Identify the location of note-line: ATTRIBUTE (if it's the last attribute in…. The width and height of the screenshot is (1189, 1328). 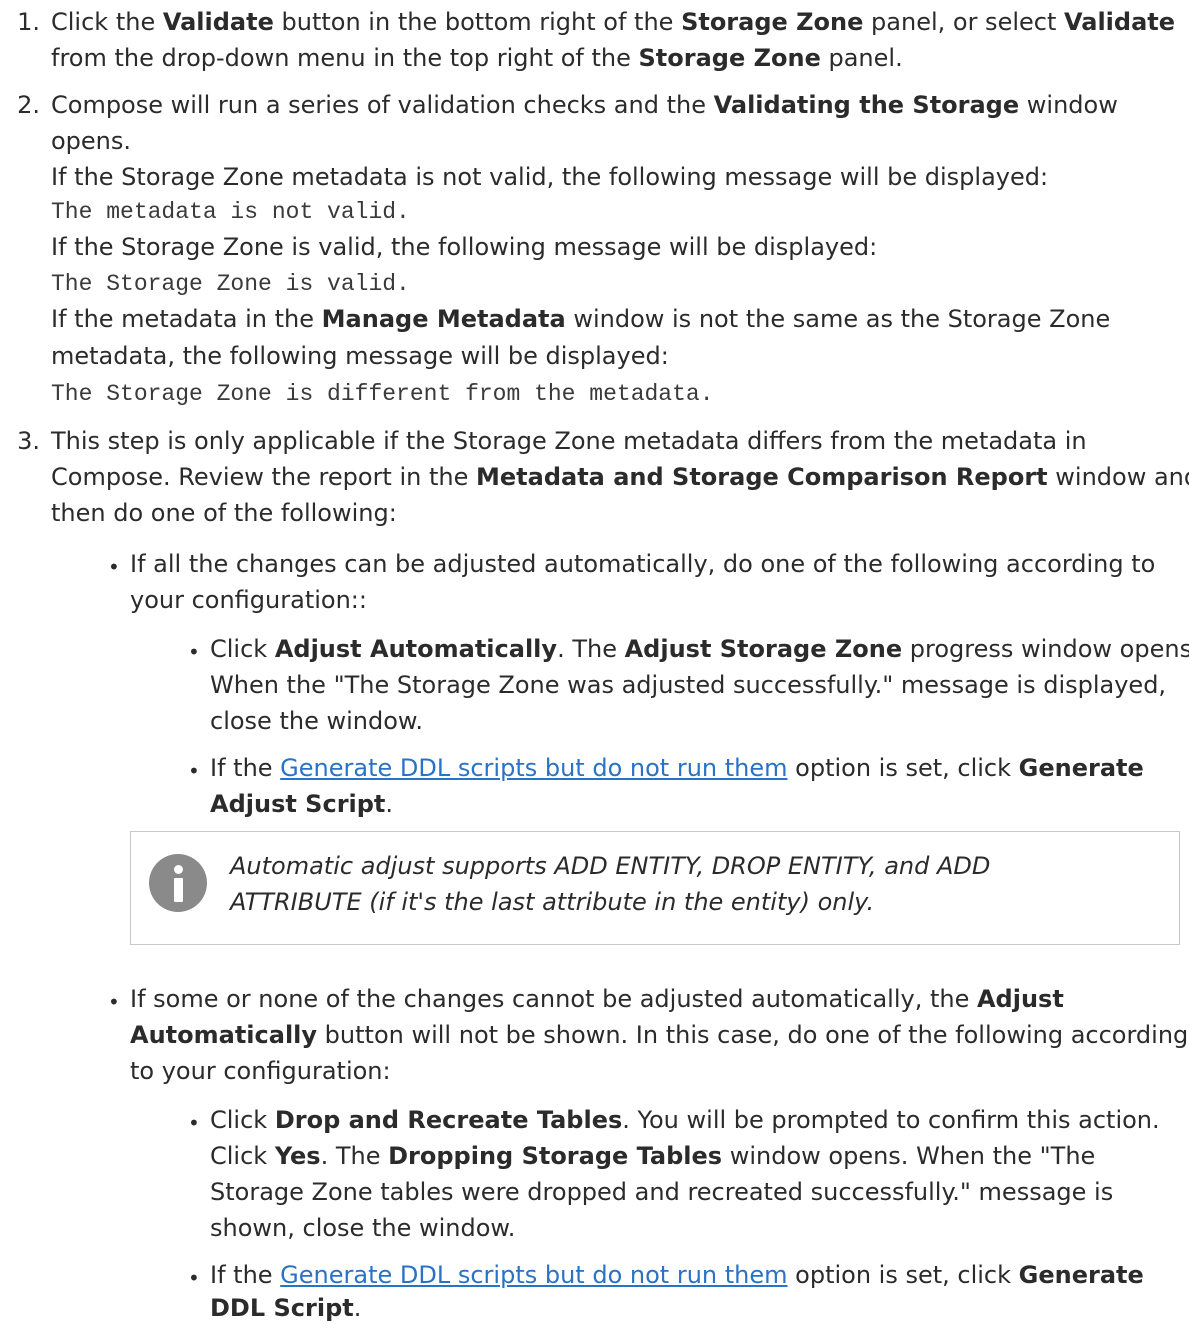
(552, 902).